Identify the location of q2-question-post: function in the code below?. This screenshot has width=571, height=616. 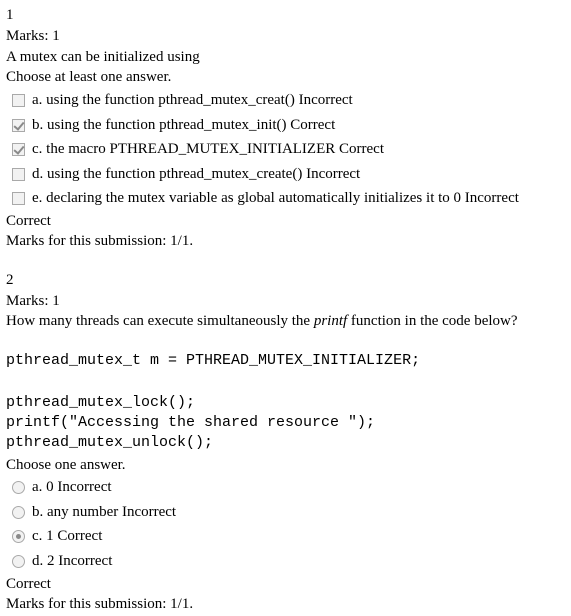
(432, 321).